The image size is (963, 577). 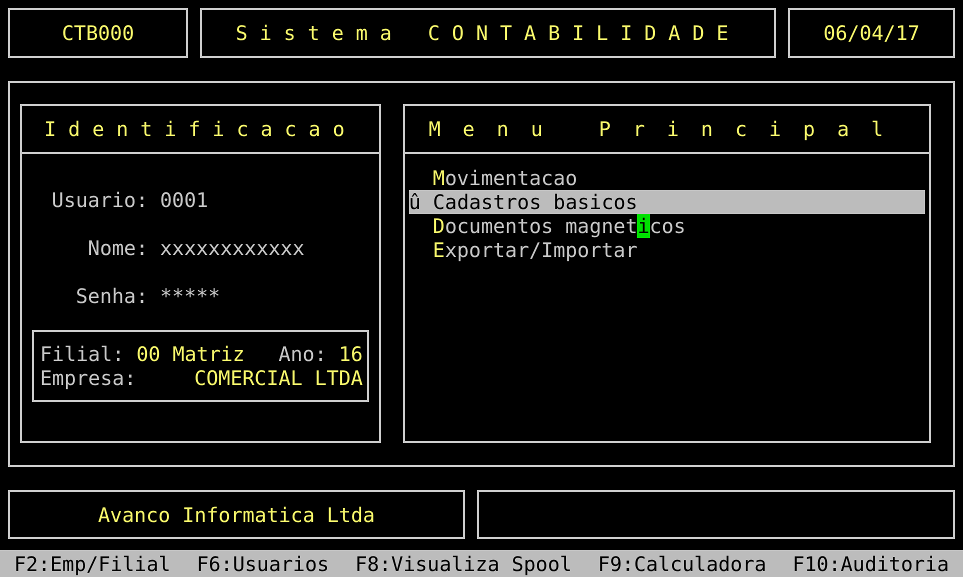 I want to click on field-label: Senha:, so click(x=111, y=296).